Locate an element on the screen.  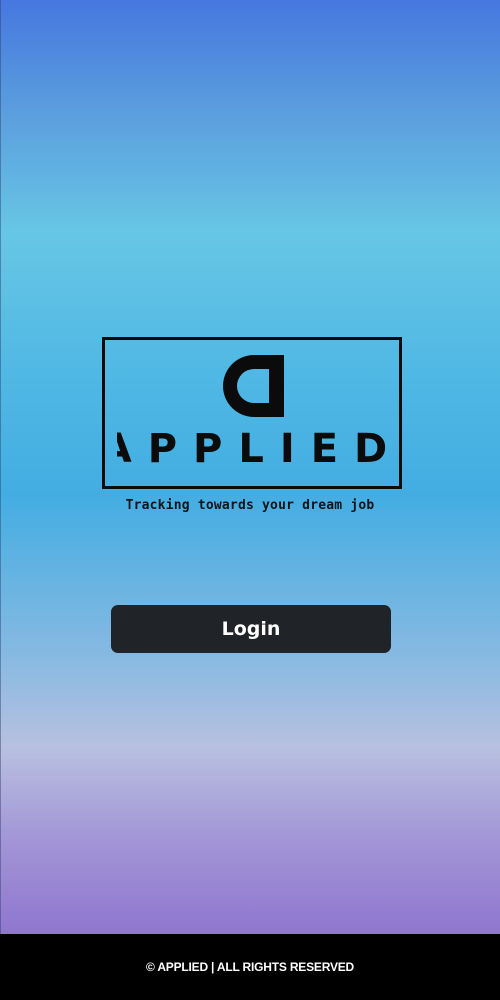
logo-wordmark-text: APPLIED is located at coordinates (252, 450).